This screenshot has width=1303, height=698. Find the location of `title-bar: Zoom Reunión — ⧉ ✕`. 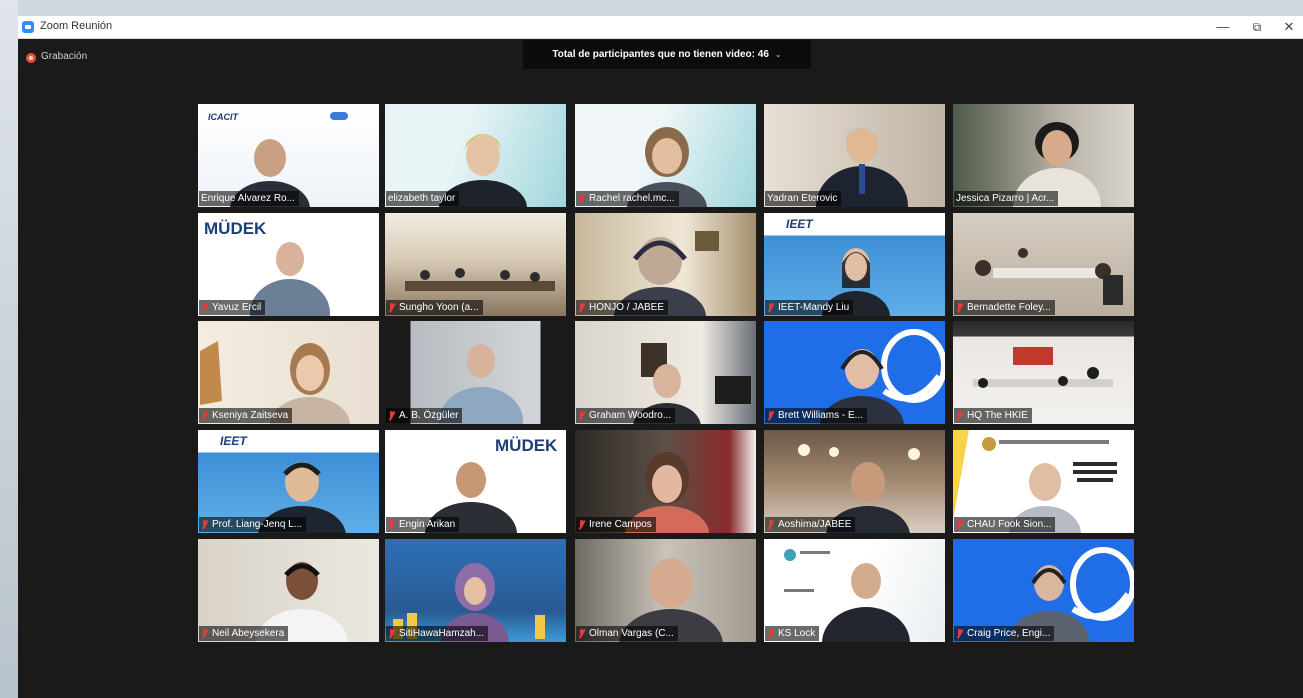

title-bar: Zoom Reunión — ⧉ ✕ is located at coordinates (660, 27).